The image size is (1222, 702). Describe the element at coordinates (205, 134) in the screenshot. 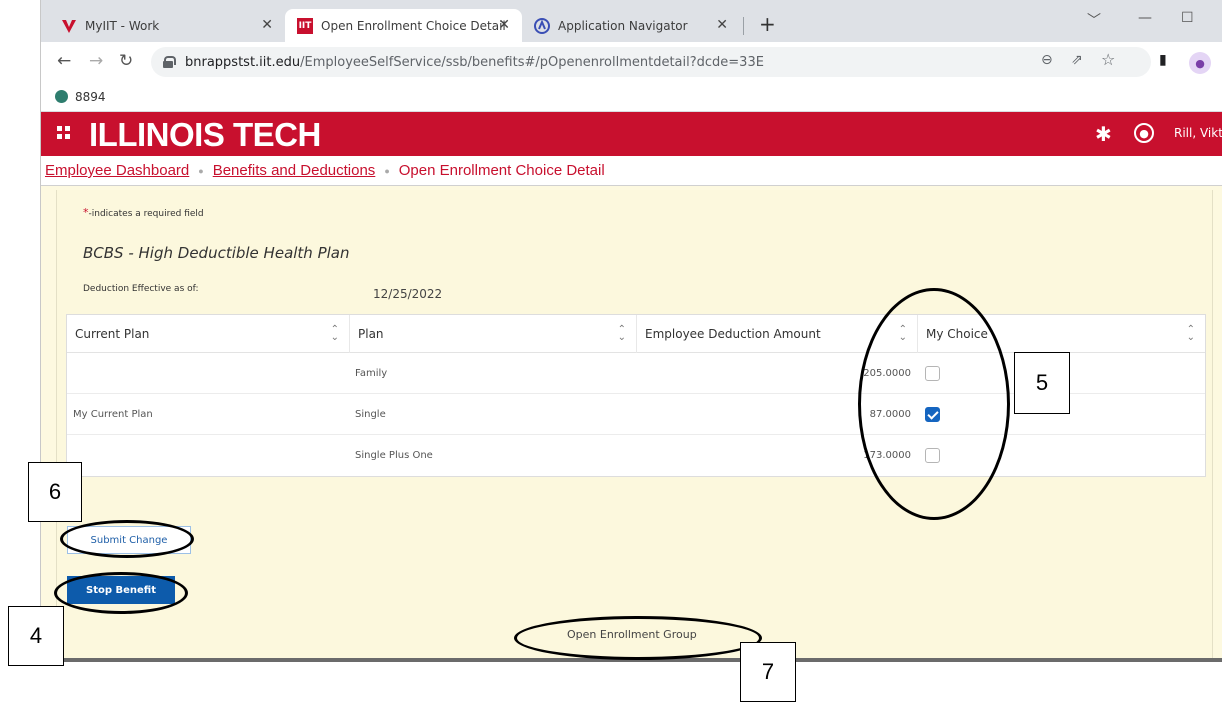

I see `brand-logo: ILLINOIS TECH` at that location.